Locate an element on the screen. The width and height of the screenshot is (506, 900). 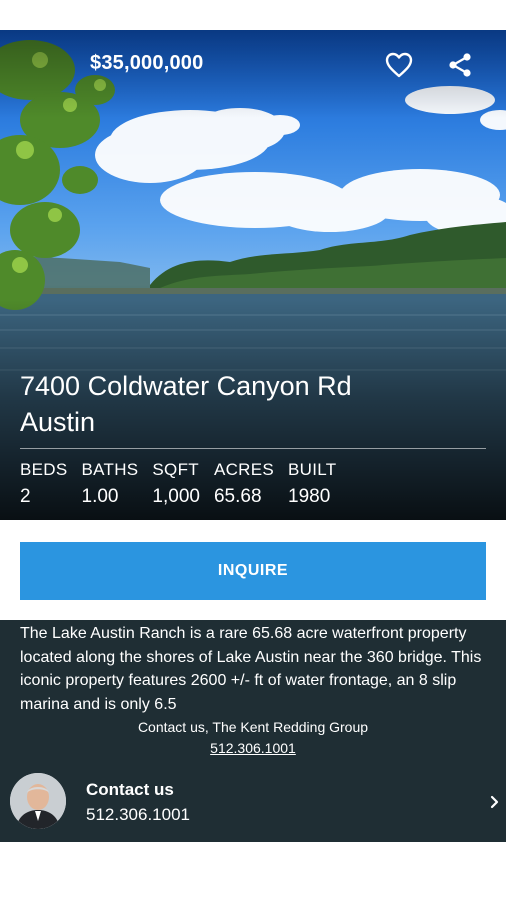
system-navigation-bar is located at coordinates (253, 871).